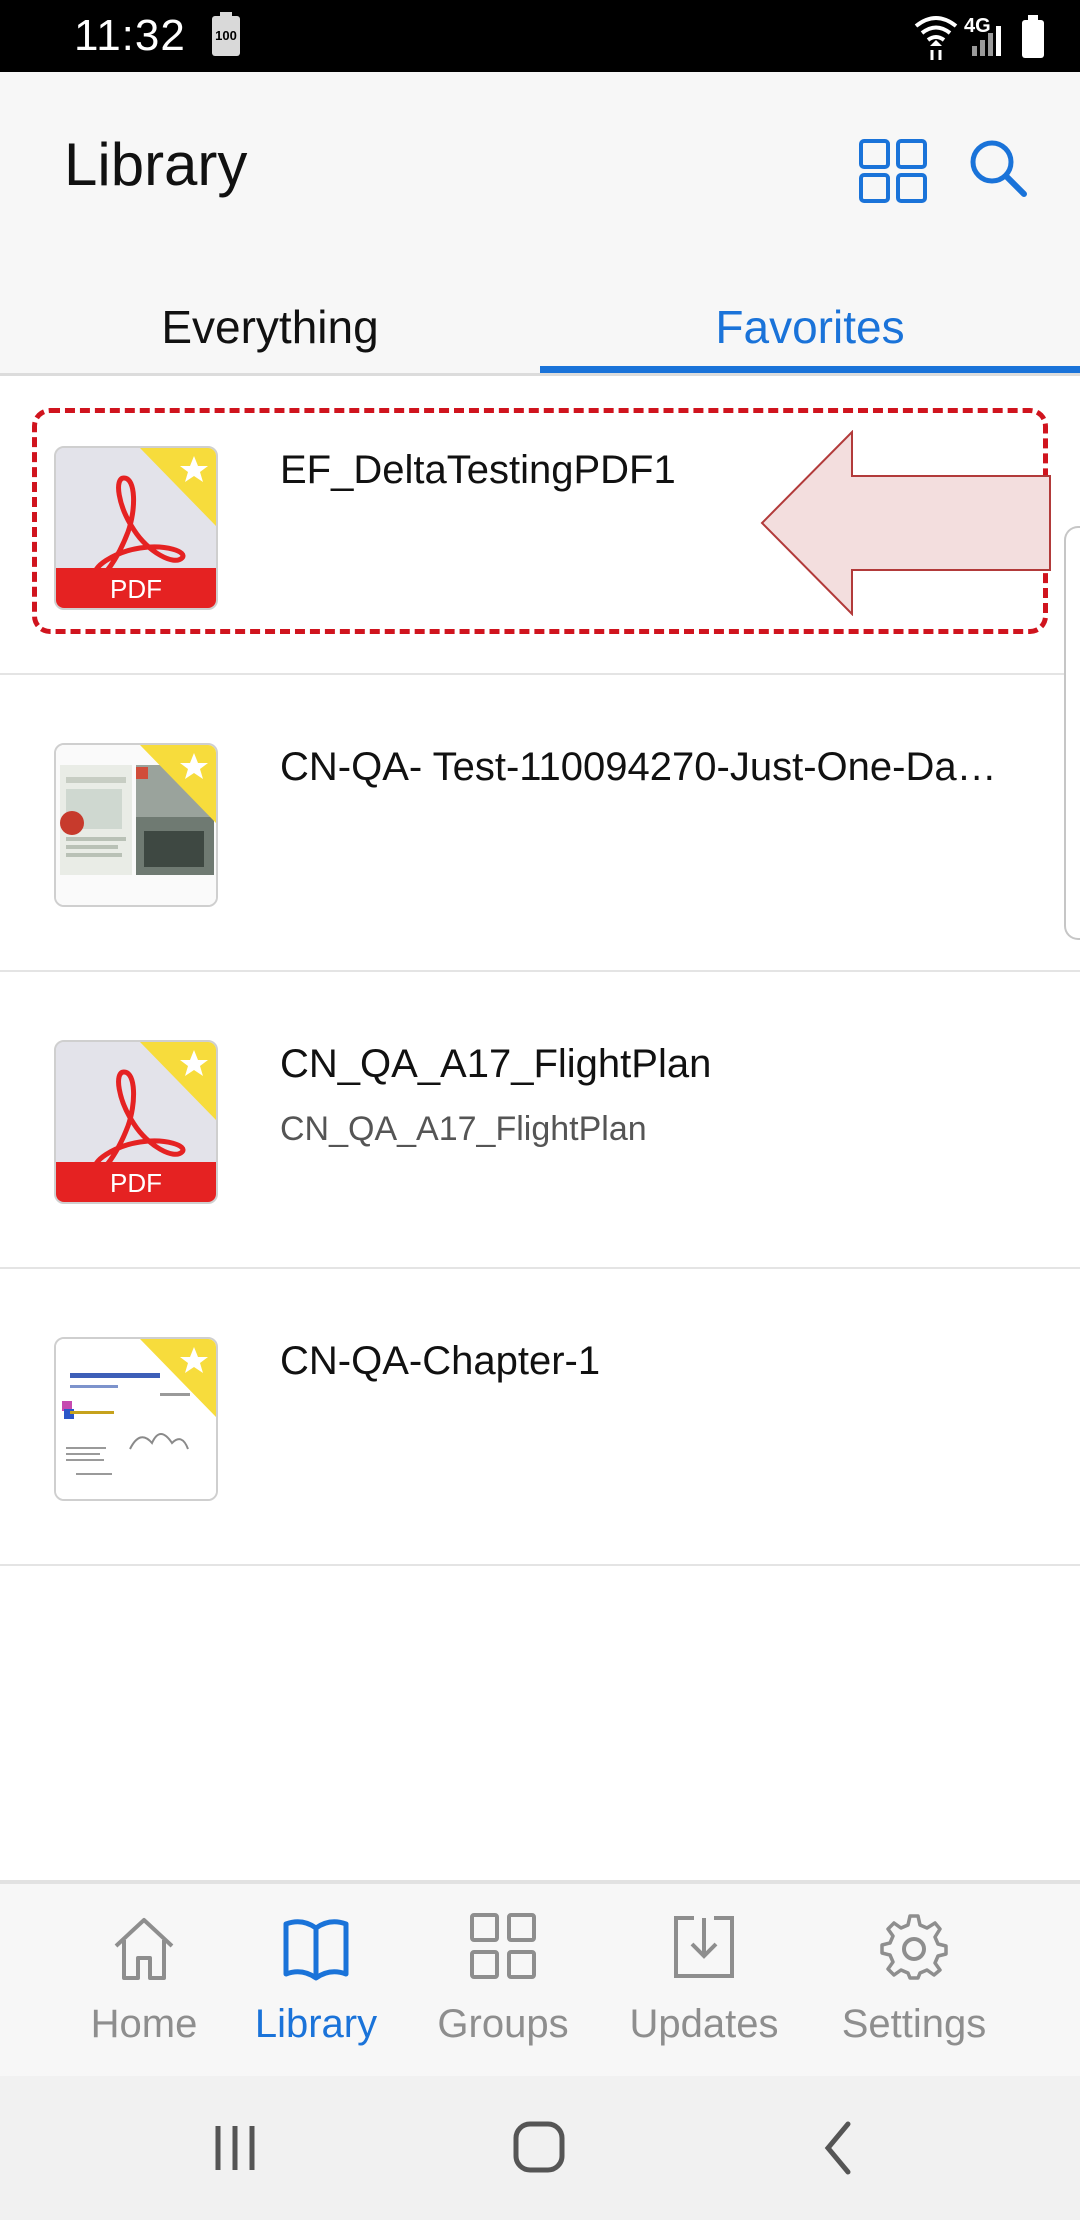 This screenshot has width=1080, height=2220. Describe the element at coordinates (235, 2148) in the screenshot. I see `recent-apps-icon` at that location.